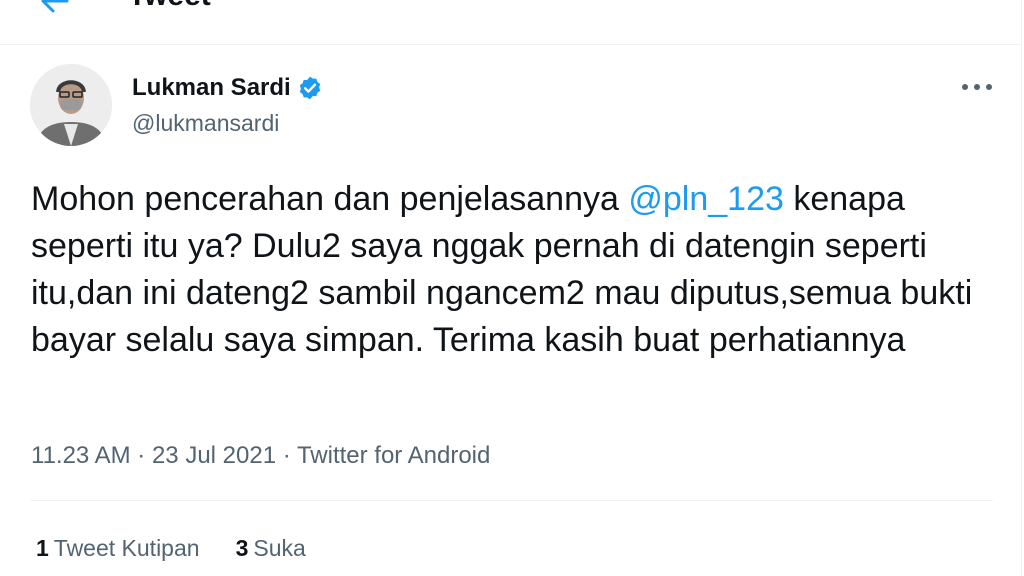 Image resolution: width=1024 pixels, height=576 pixels. Describe the element at coordinates (211, 88) in the screenshot. I see `author-name-text: Lukman Sardi` at that location.